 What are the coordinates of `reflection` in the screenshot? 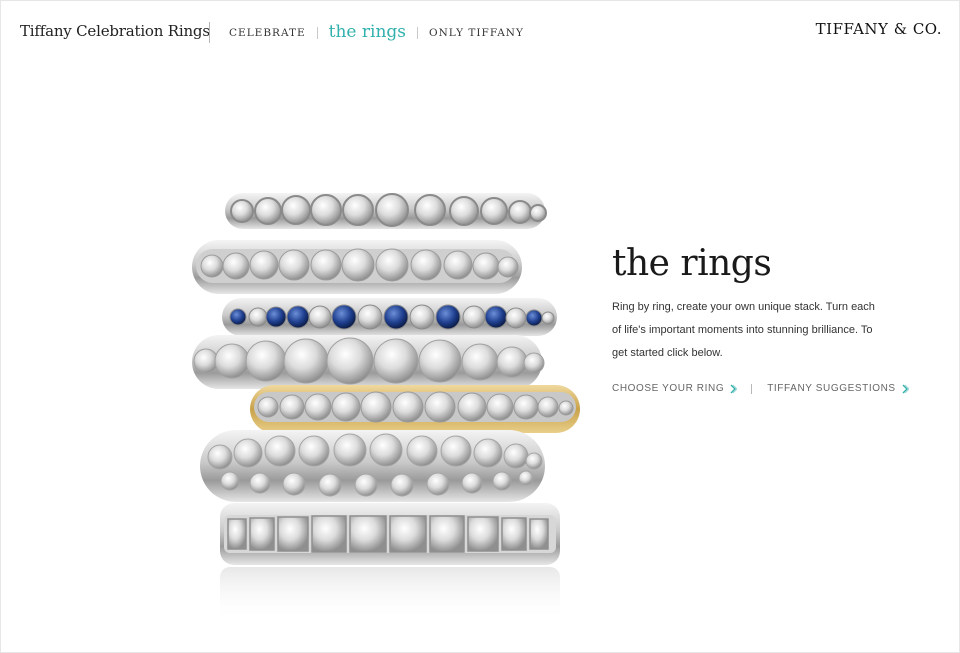 It's located at (390, 594).